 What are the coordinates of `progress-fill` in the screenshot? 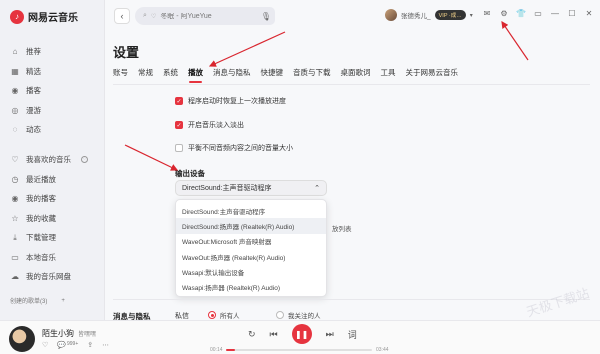 It's located at (231, 350).